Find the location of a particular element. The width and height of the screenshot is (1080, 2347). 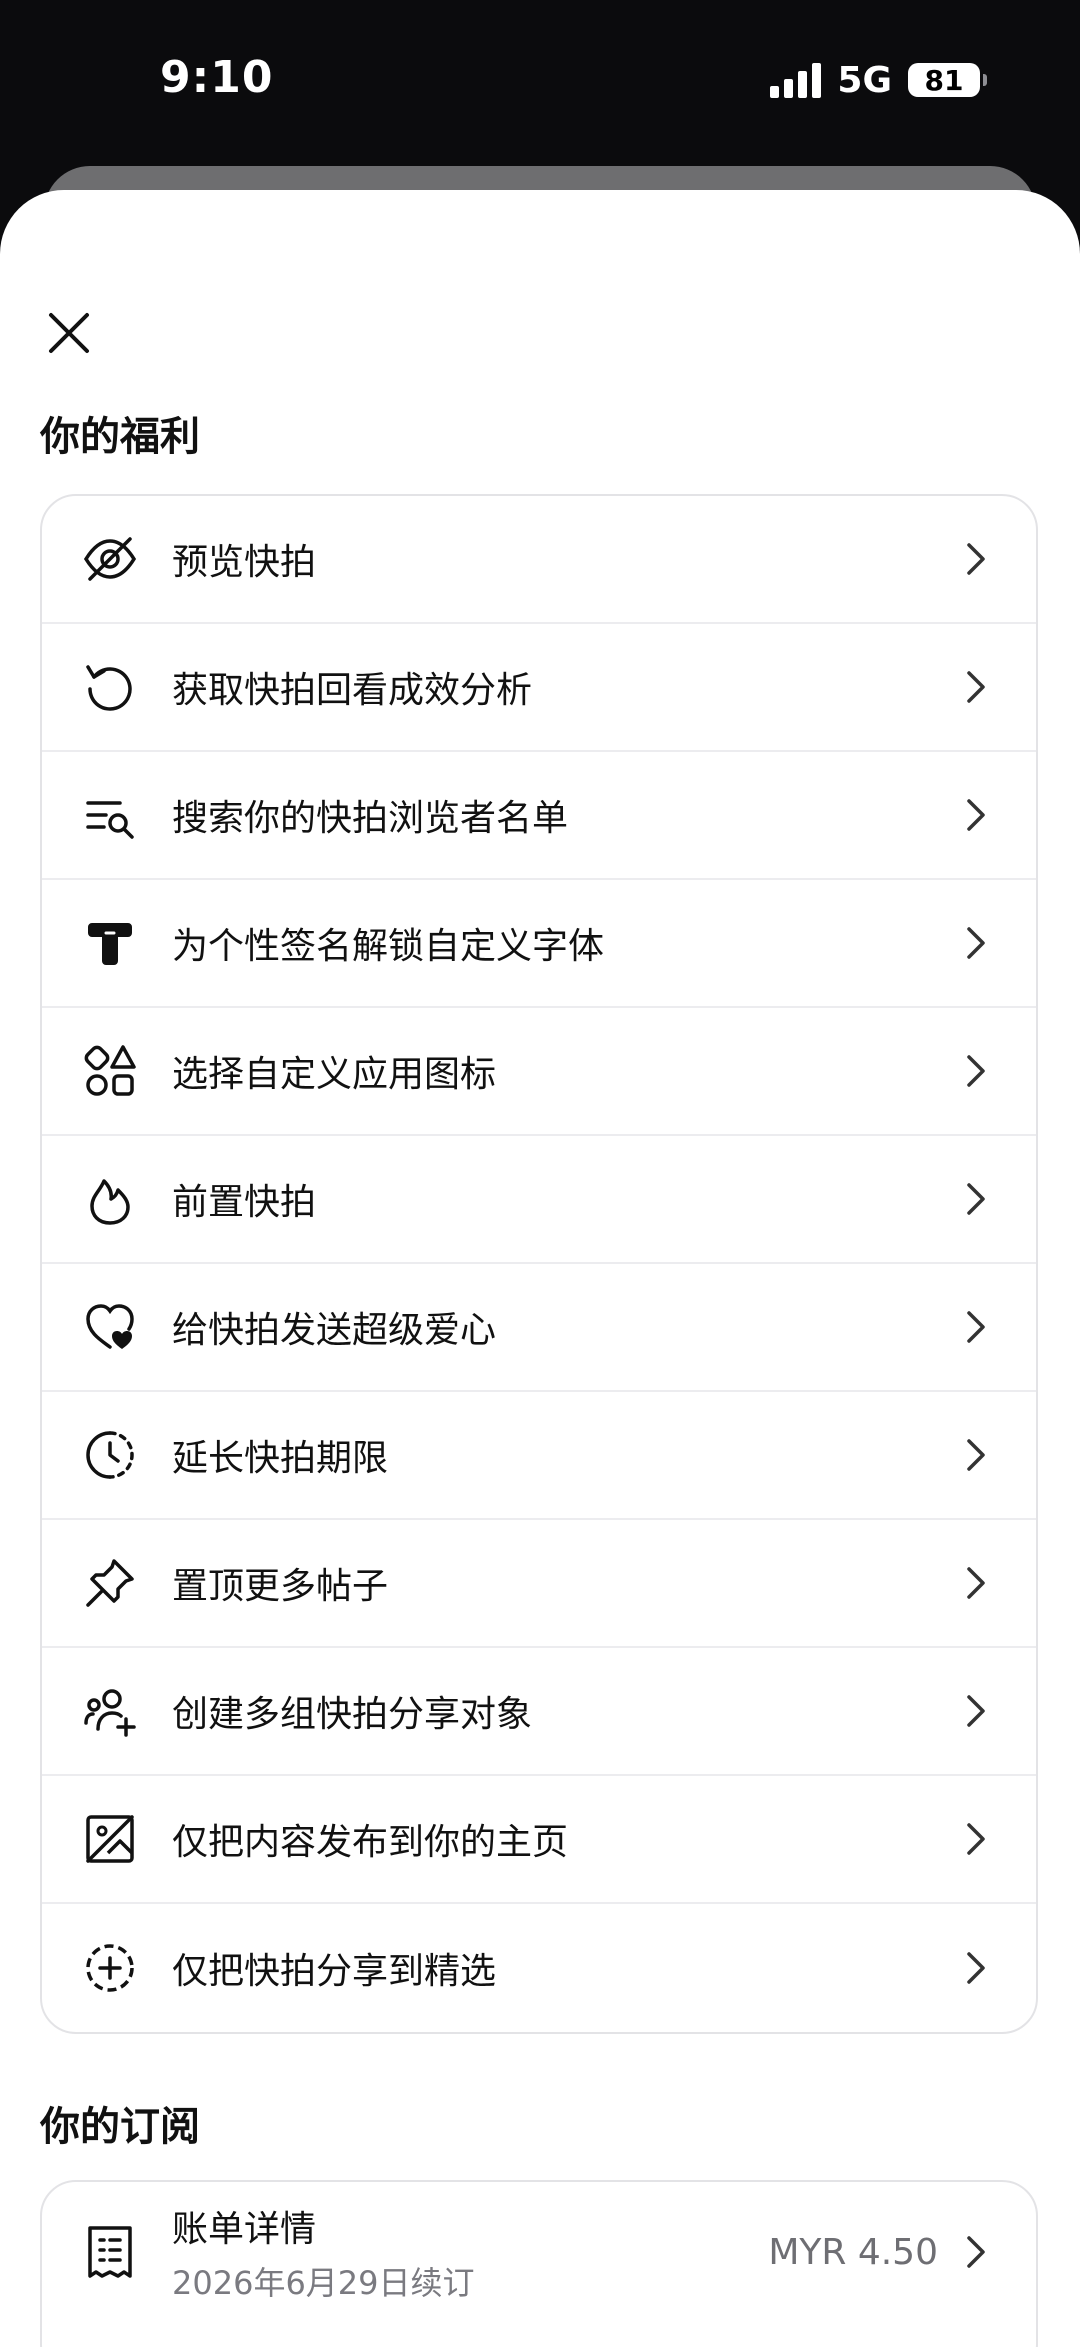

status-bar: 9:10 5G 81 is located at coordinates (540, 80).